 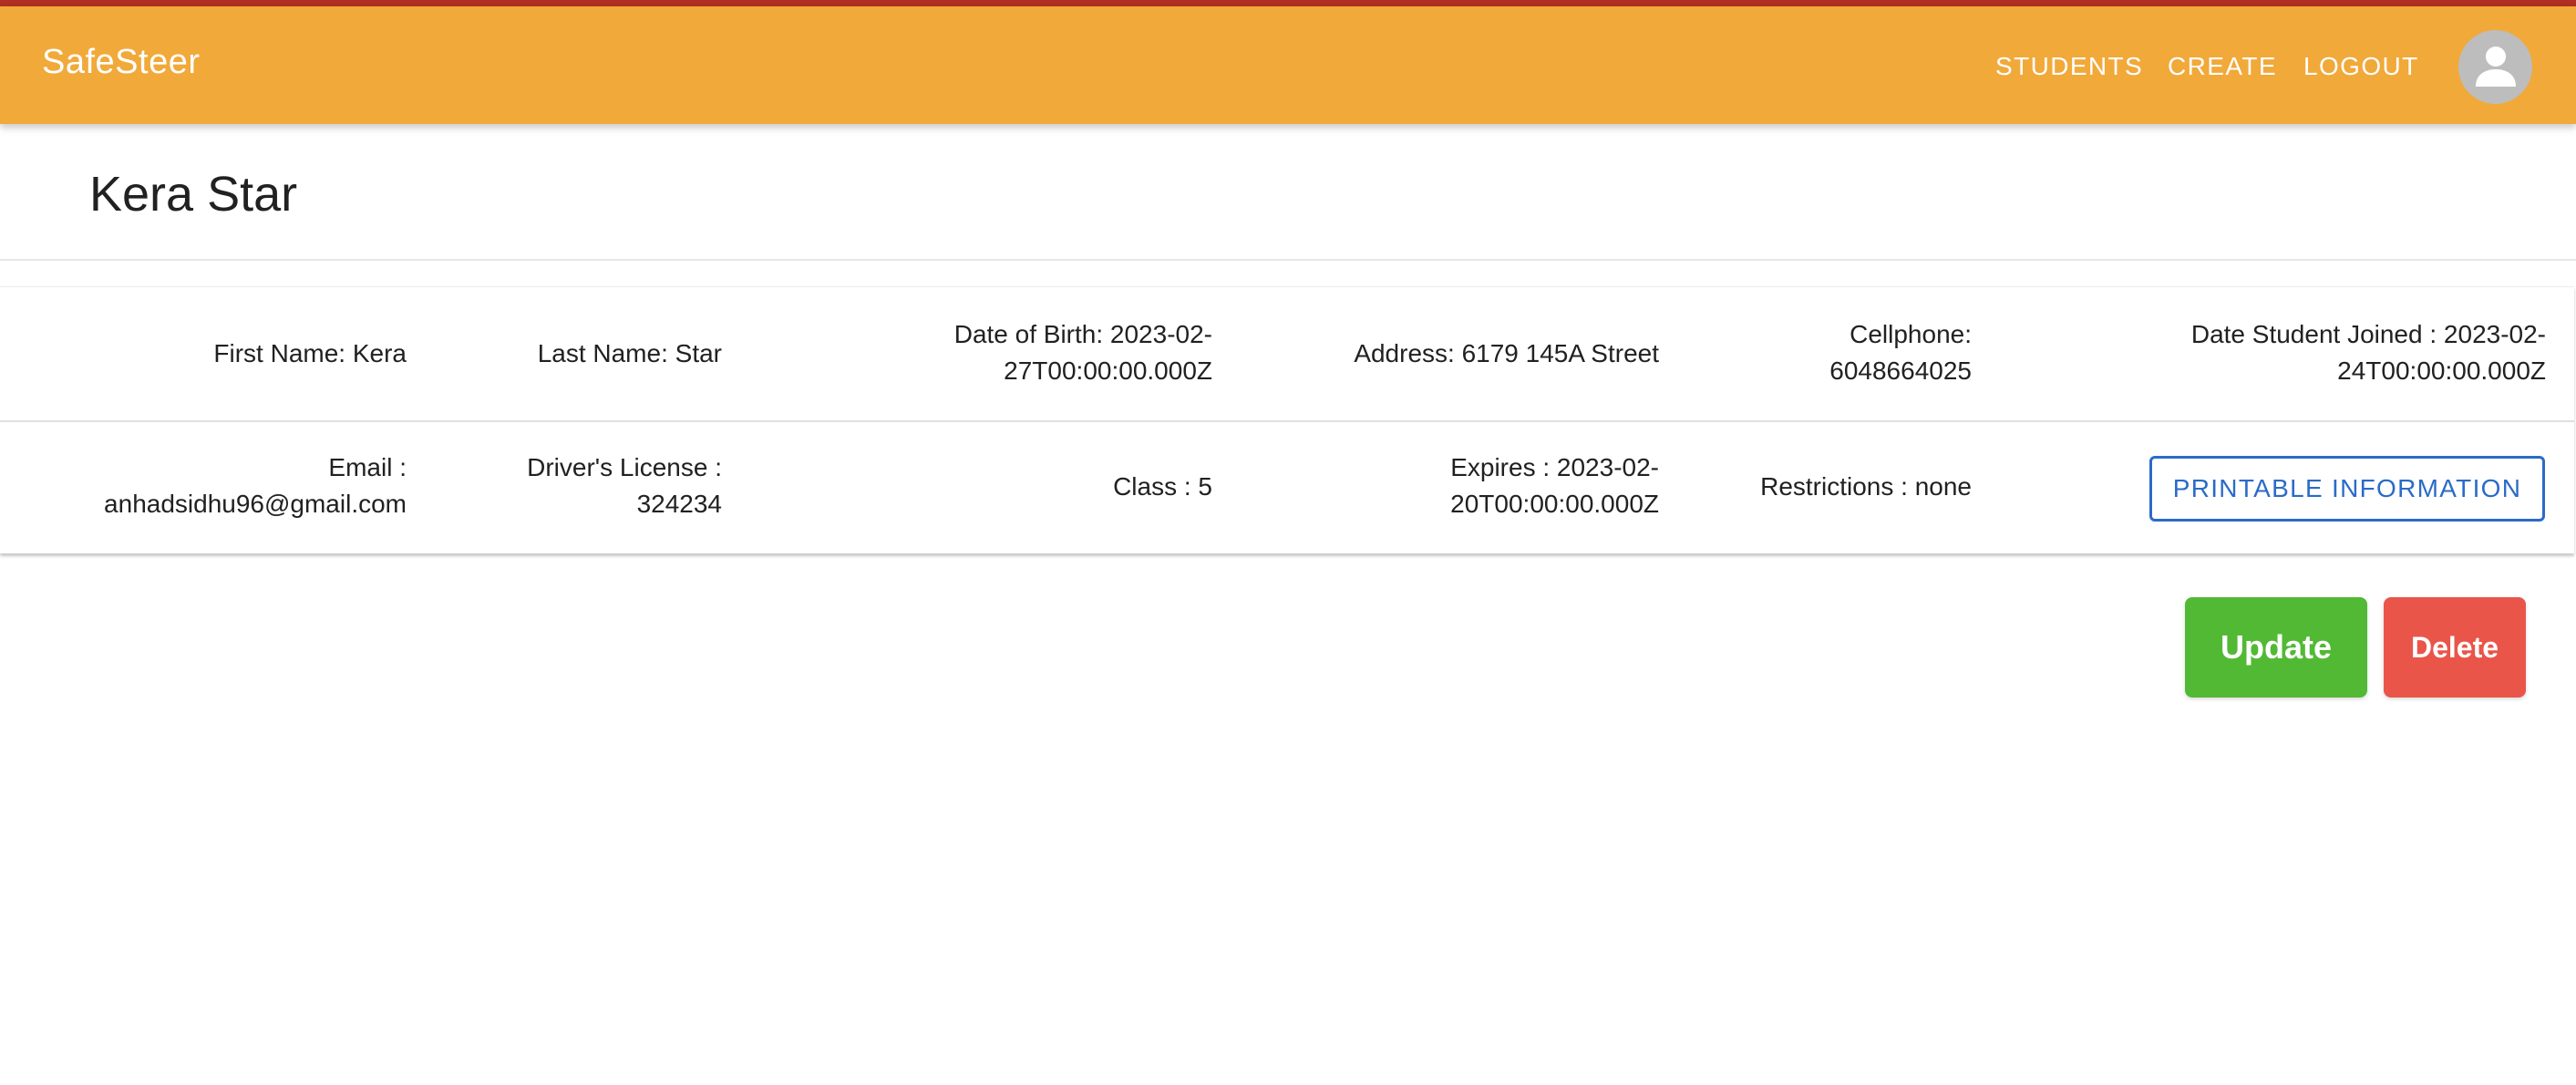 I want to click on app-bar: SafeSteer STUDENTS CREATE LOGOUT, so click(x=1288, y=65).